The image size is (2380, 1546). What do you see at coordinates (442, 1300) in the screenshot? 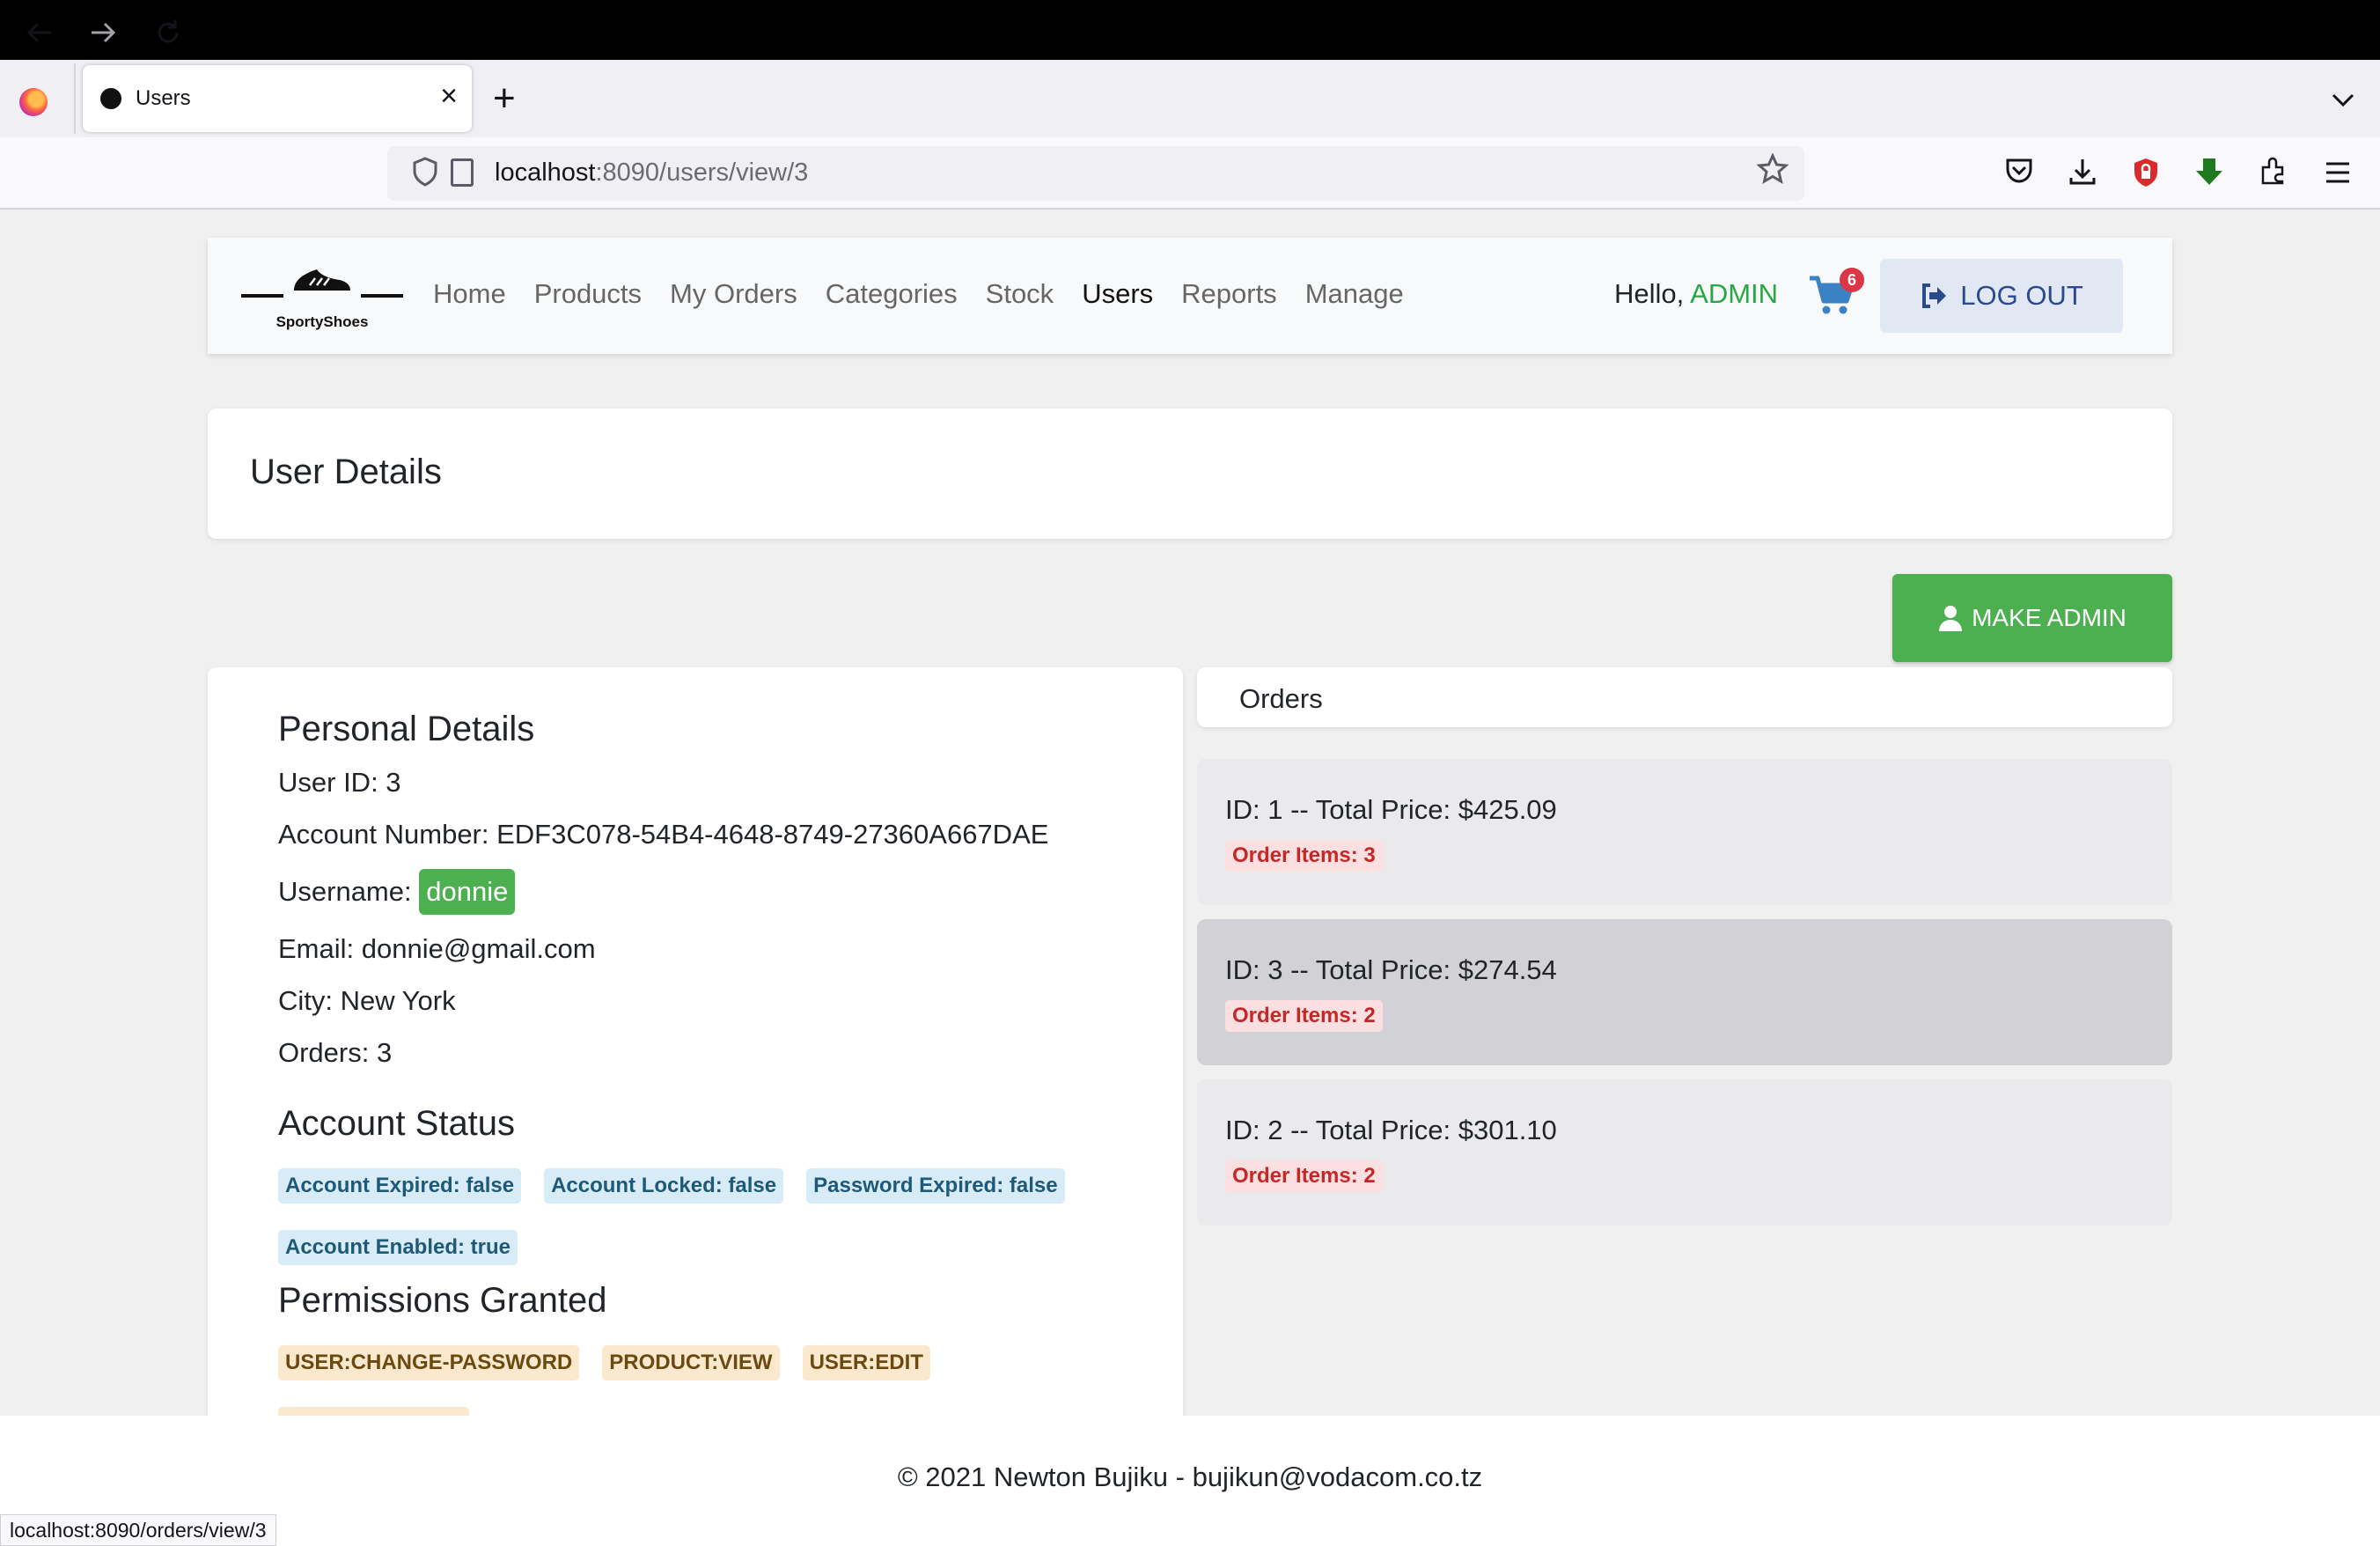
I see `permissions-heading: Permissions Granted` at bounding box center [442, 1300].